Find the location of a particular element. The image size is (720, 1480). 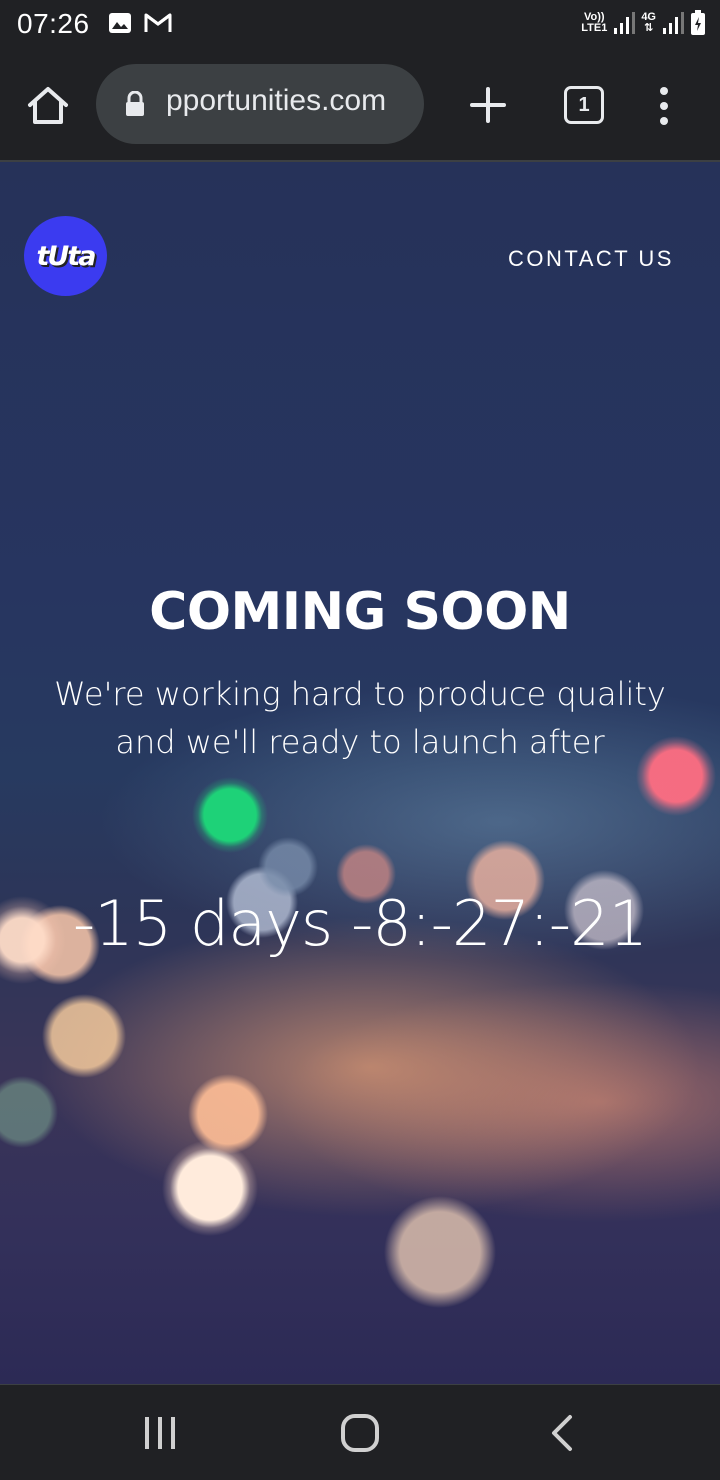

battery-charging-icon is located at coordinates (698, 22).